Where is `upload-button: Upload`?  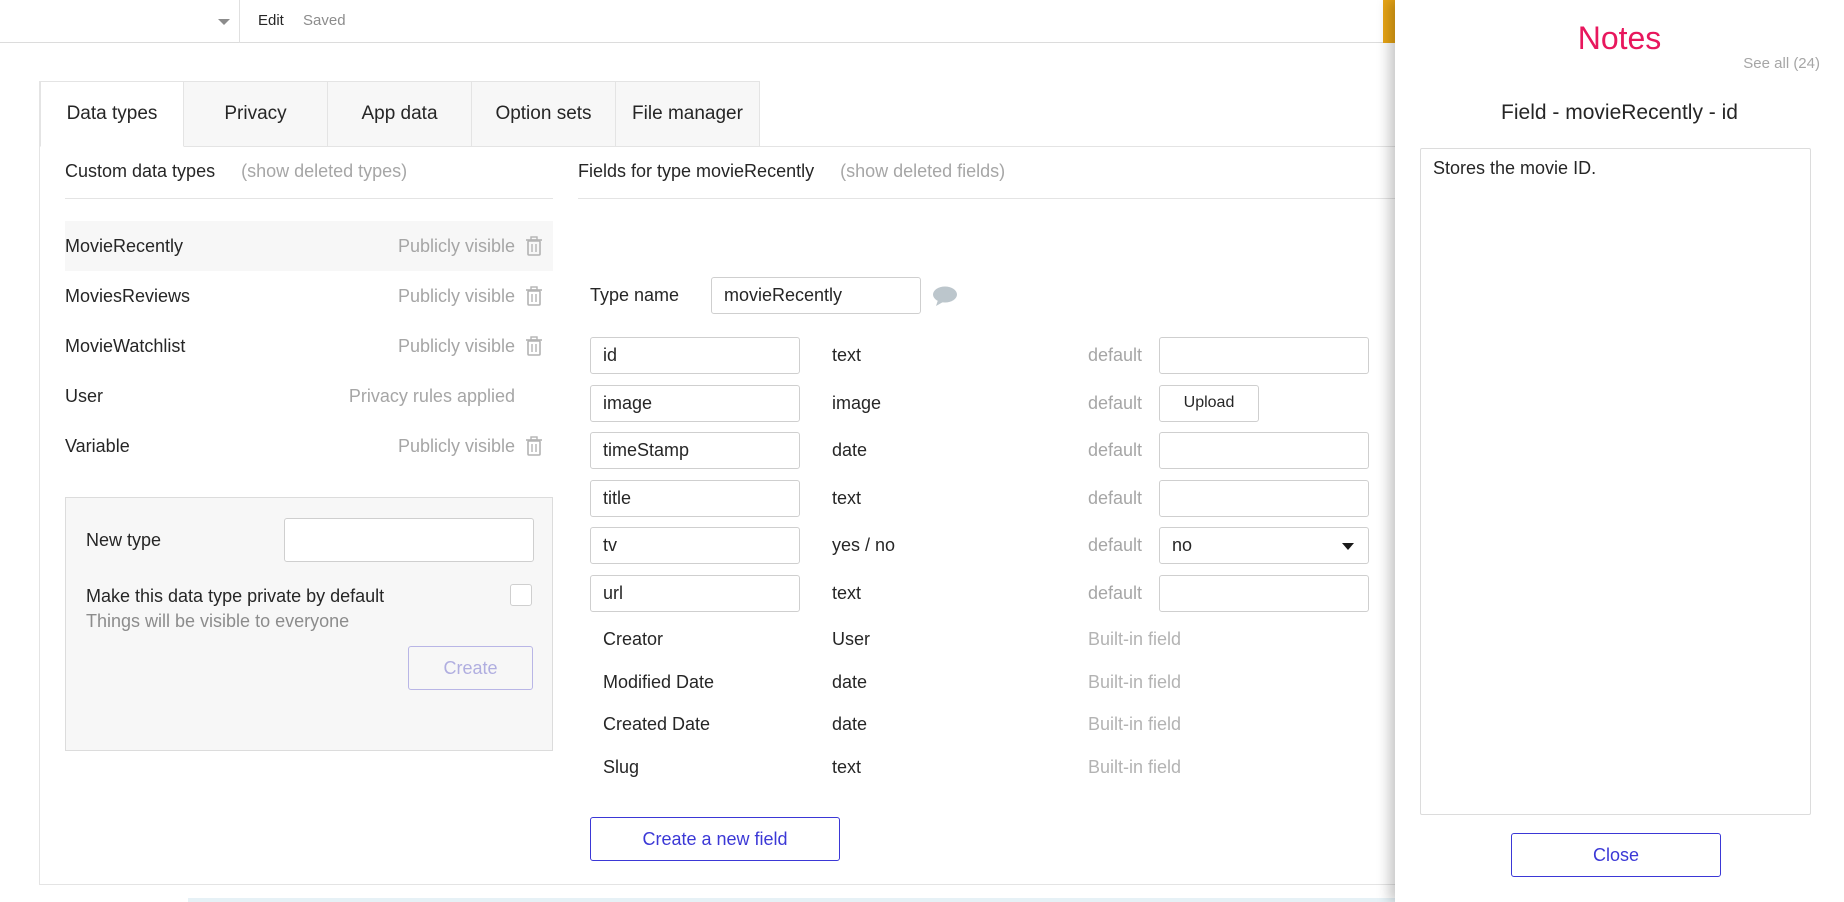
upload-button: Upload is located at coordinates (1209, 403).